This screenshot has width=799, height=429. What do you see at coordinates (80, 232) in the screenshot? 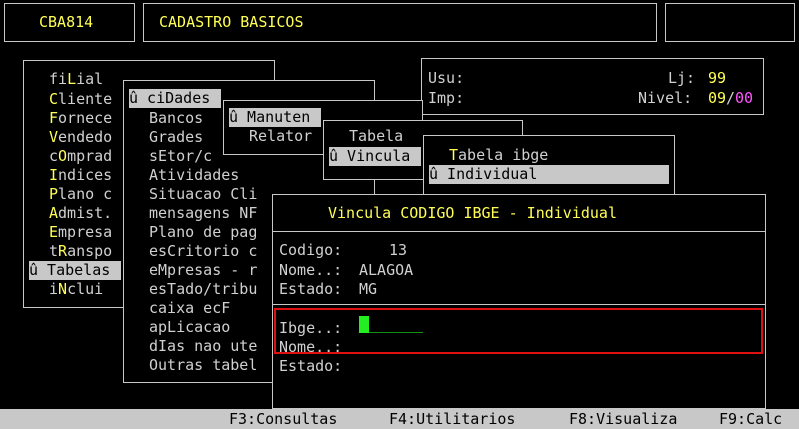
I see `menu-item-empresa: Empresa` at bounding box center [80, 232].